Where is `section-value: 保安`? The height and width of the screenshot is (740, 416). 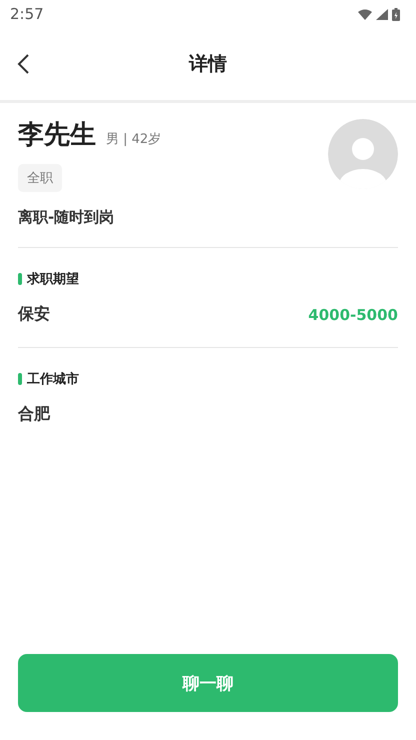
section-value: 保安 is located at coordinates (34, 314).